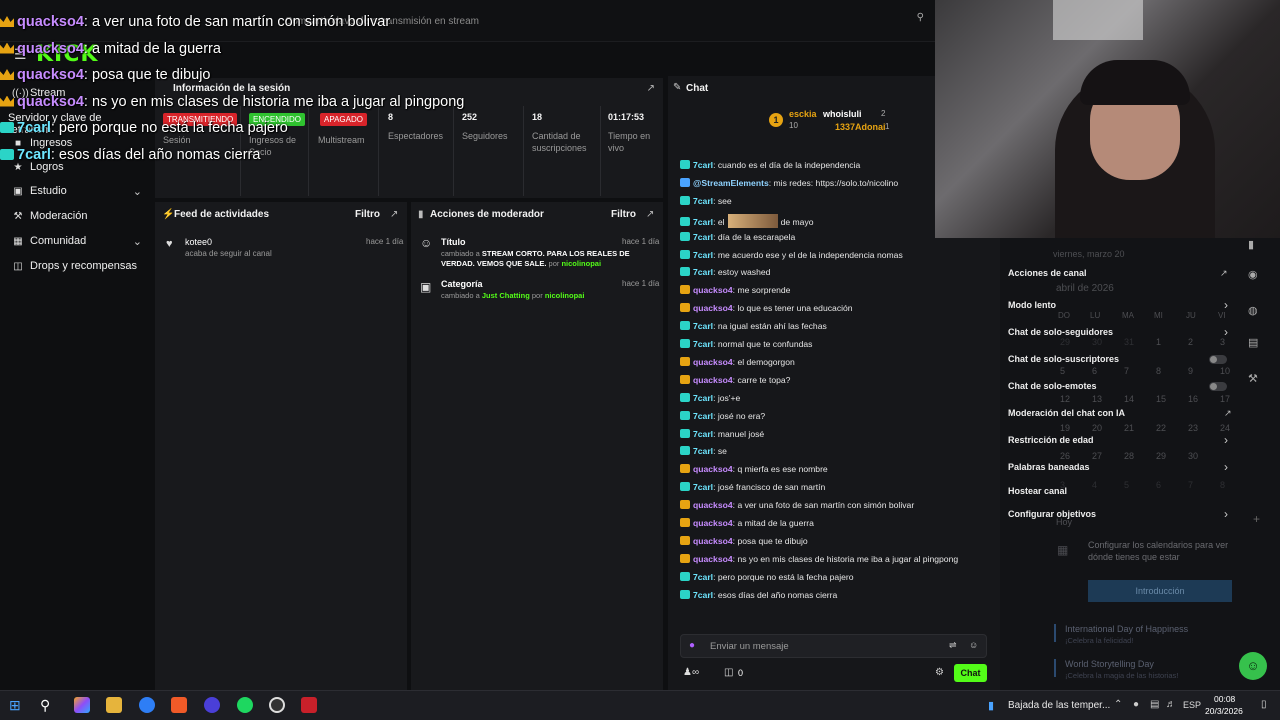 The image size is (1280, 720). What do you see at coordinates (728, 672) in the screenshot?
I see `gift-icon: ◫` at bounding box center [728, 672].